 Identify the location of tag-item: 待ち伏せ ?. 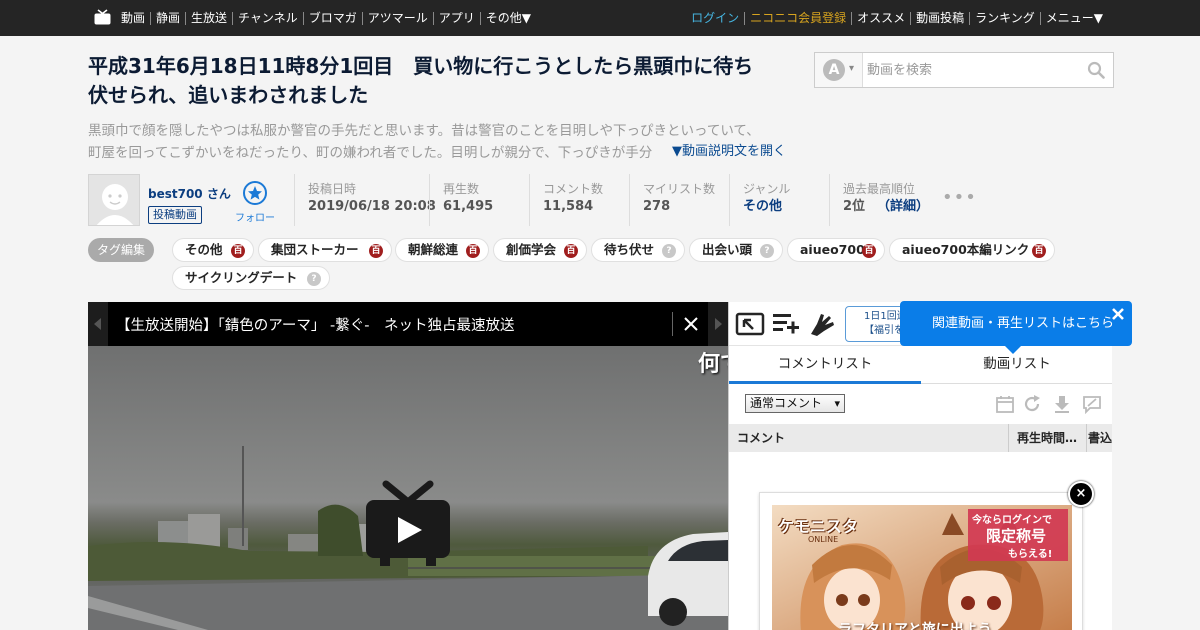
(638, 250).